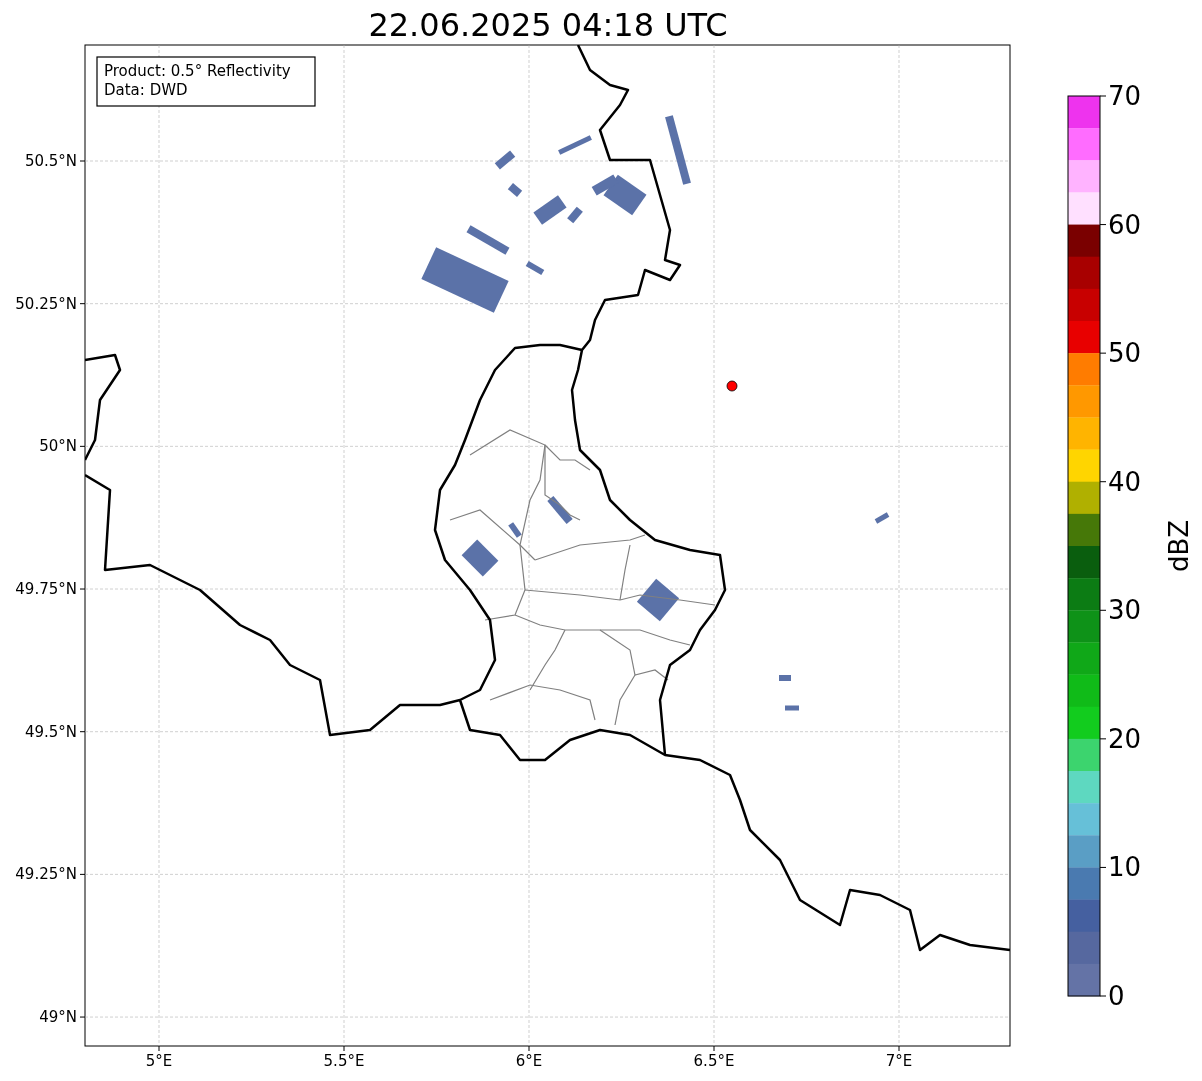 The image size is (1202, 1081). What do you see at coordinates (1125, 353) in the screenshot?
I see `colorbar-tick-label: 50` at bounding box center [1125, 353].